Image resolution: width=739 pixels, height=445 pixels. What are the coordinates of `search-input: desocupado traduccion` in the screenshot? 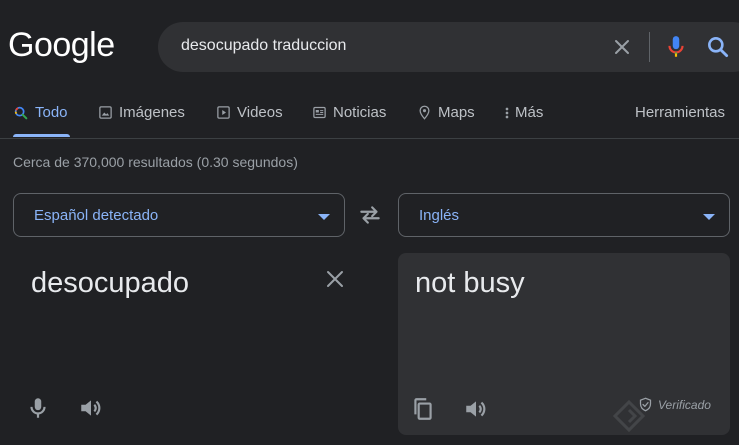 It's located at (263, 46).